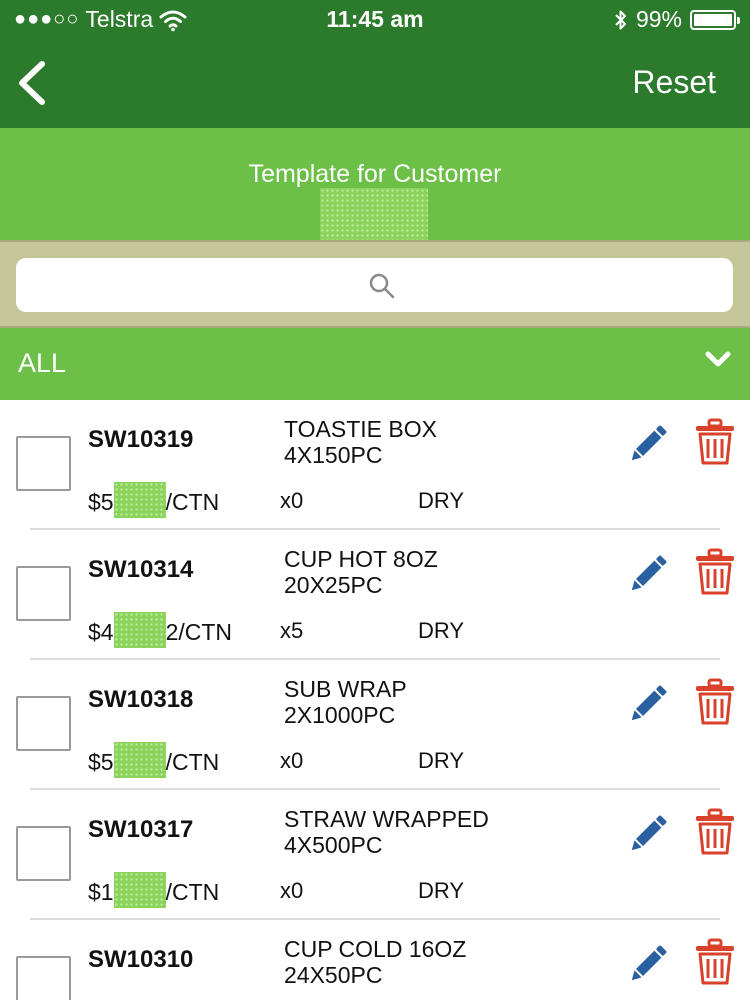 Image resolution: width=750 pixels, height=1000 pixels. Describe the element at coordinates (141, 959) in the screenshot. I see `product-code: SW10310` at that location.